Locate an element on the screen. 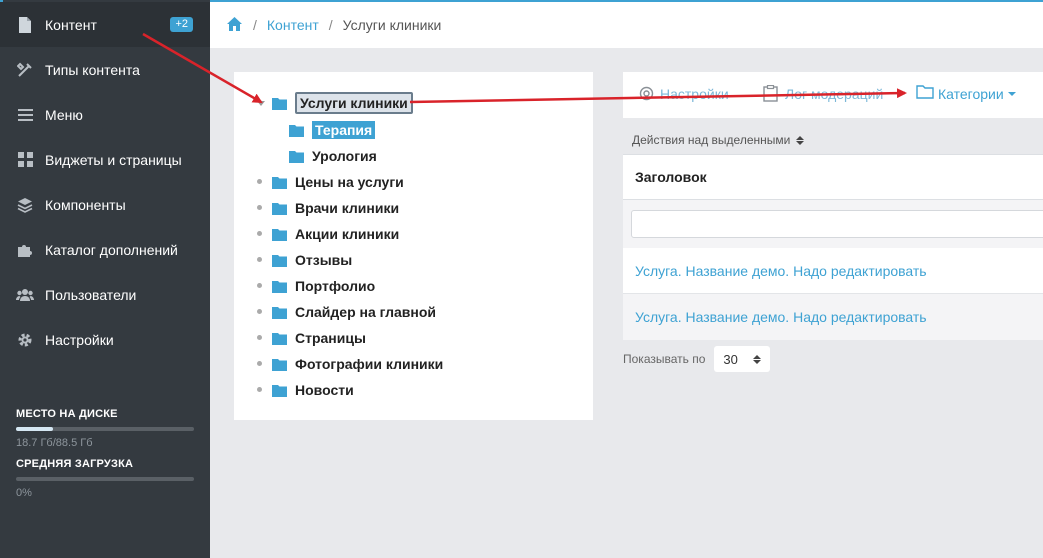 Image resolution: width=1043 pixels, height=558 pixels. folder-outline-icon is located at coordinates (925, 93).